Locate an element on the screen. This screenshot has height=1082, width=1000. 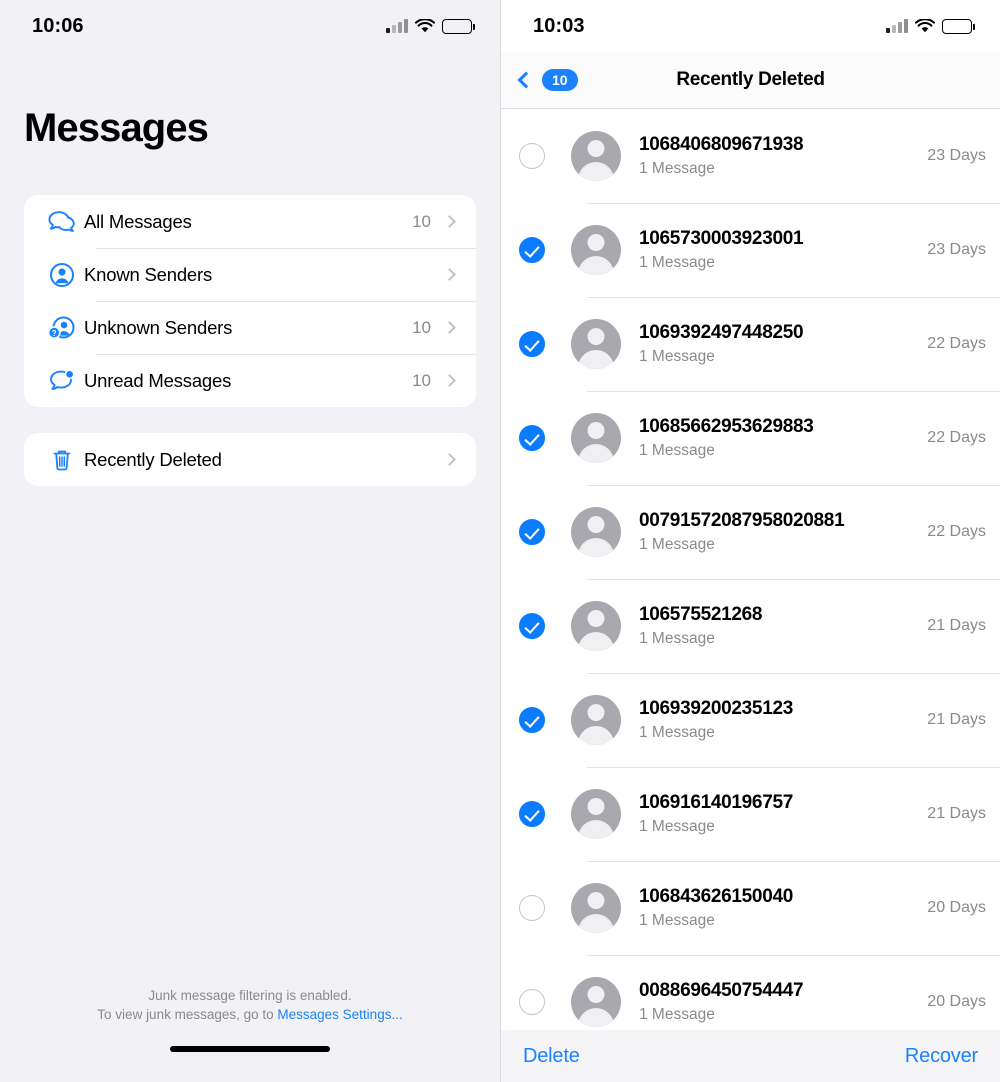
sidebar-item-label: Known Senders is located at coordinates (148, 274).